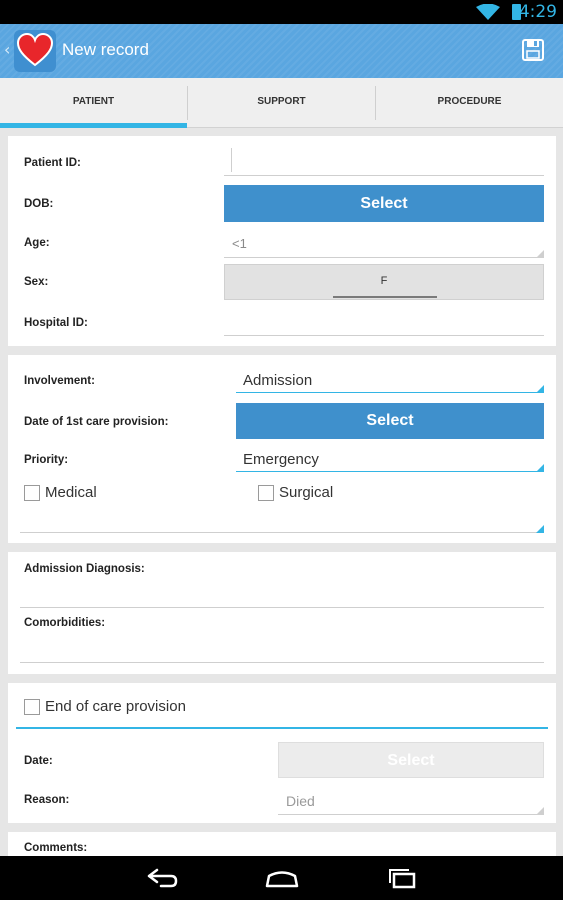 The width and height of the screenshot is (563, 900). What do you see at coordinates (115, 706) in the screenshot?
I see `end-of-care-label: End of care provision` at bounding box center [115, 706].